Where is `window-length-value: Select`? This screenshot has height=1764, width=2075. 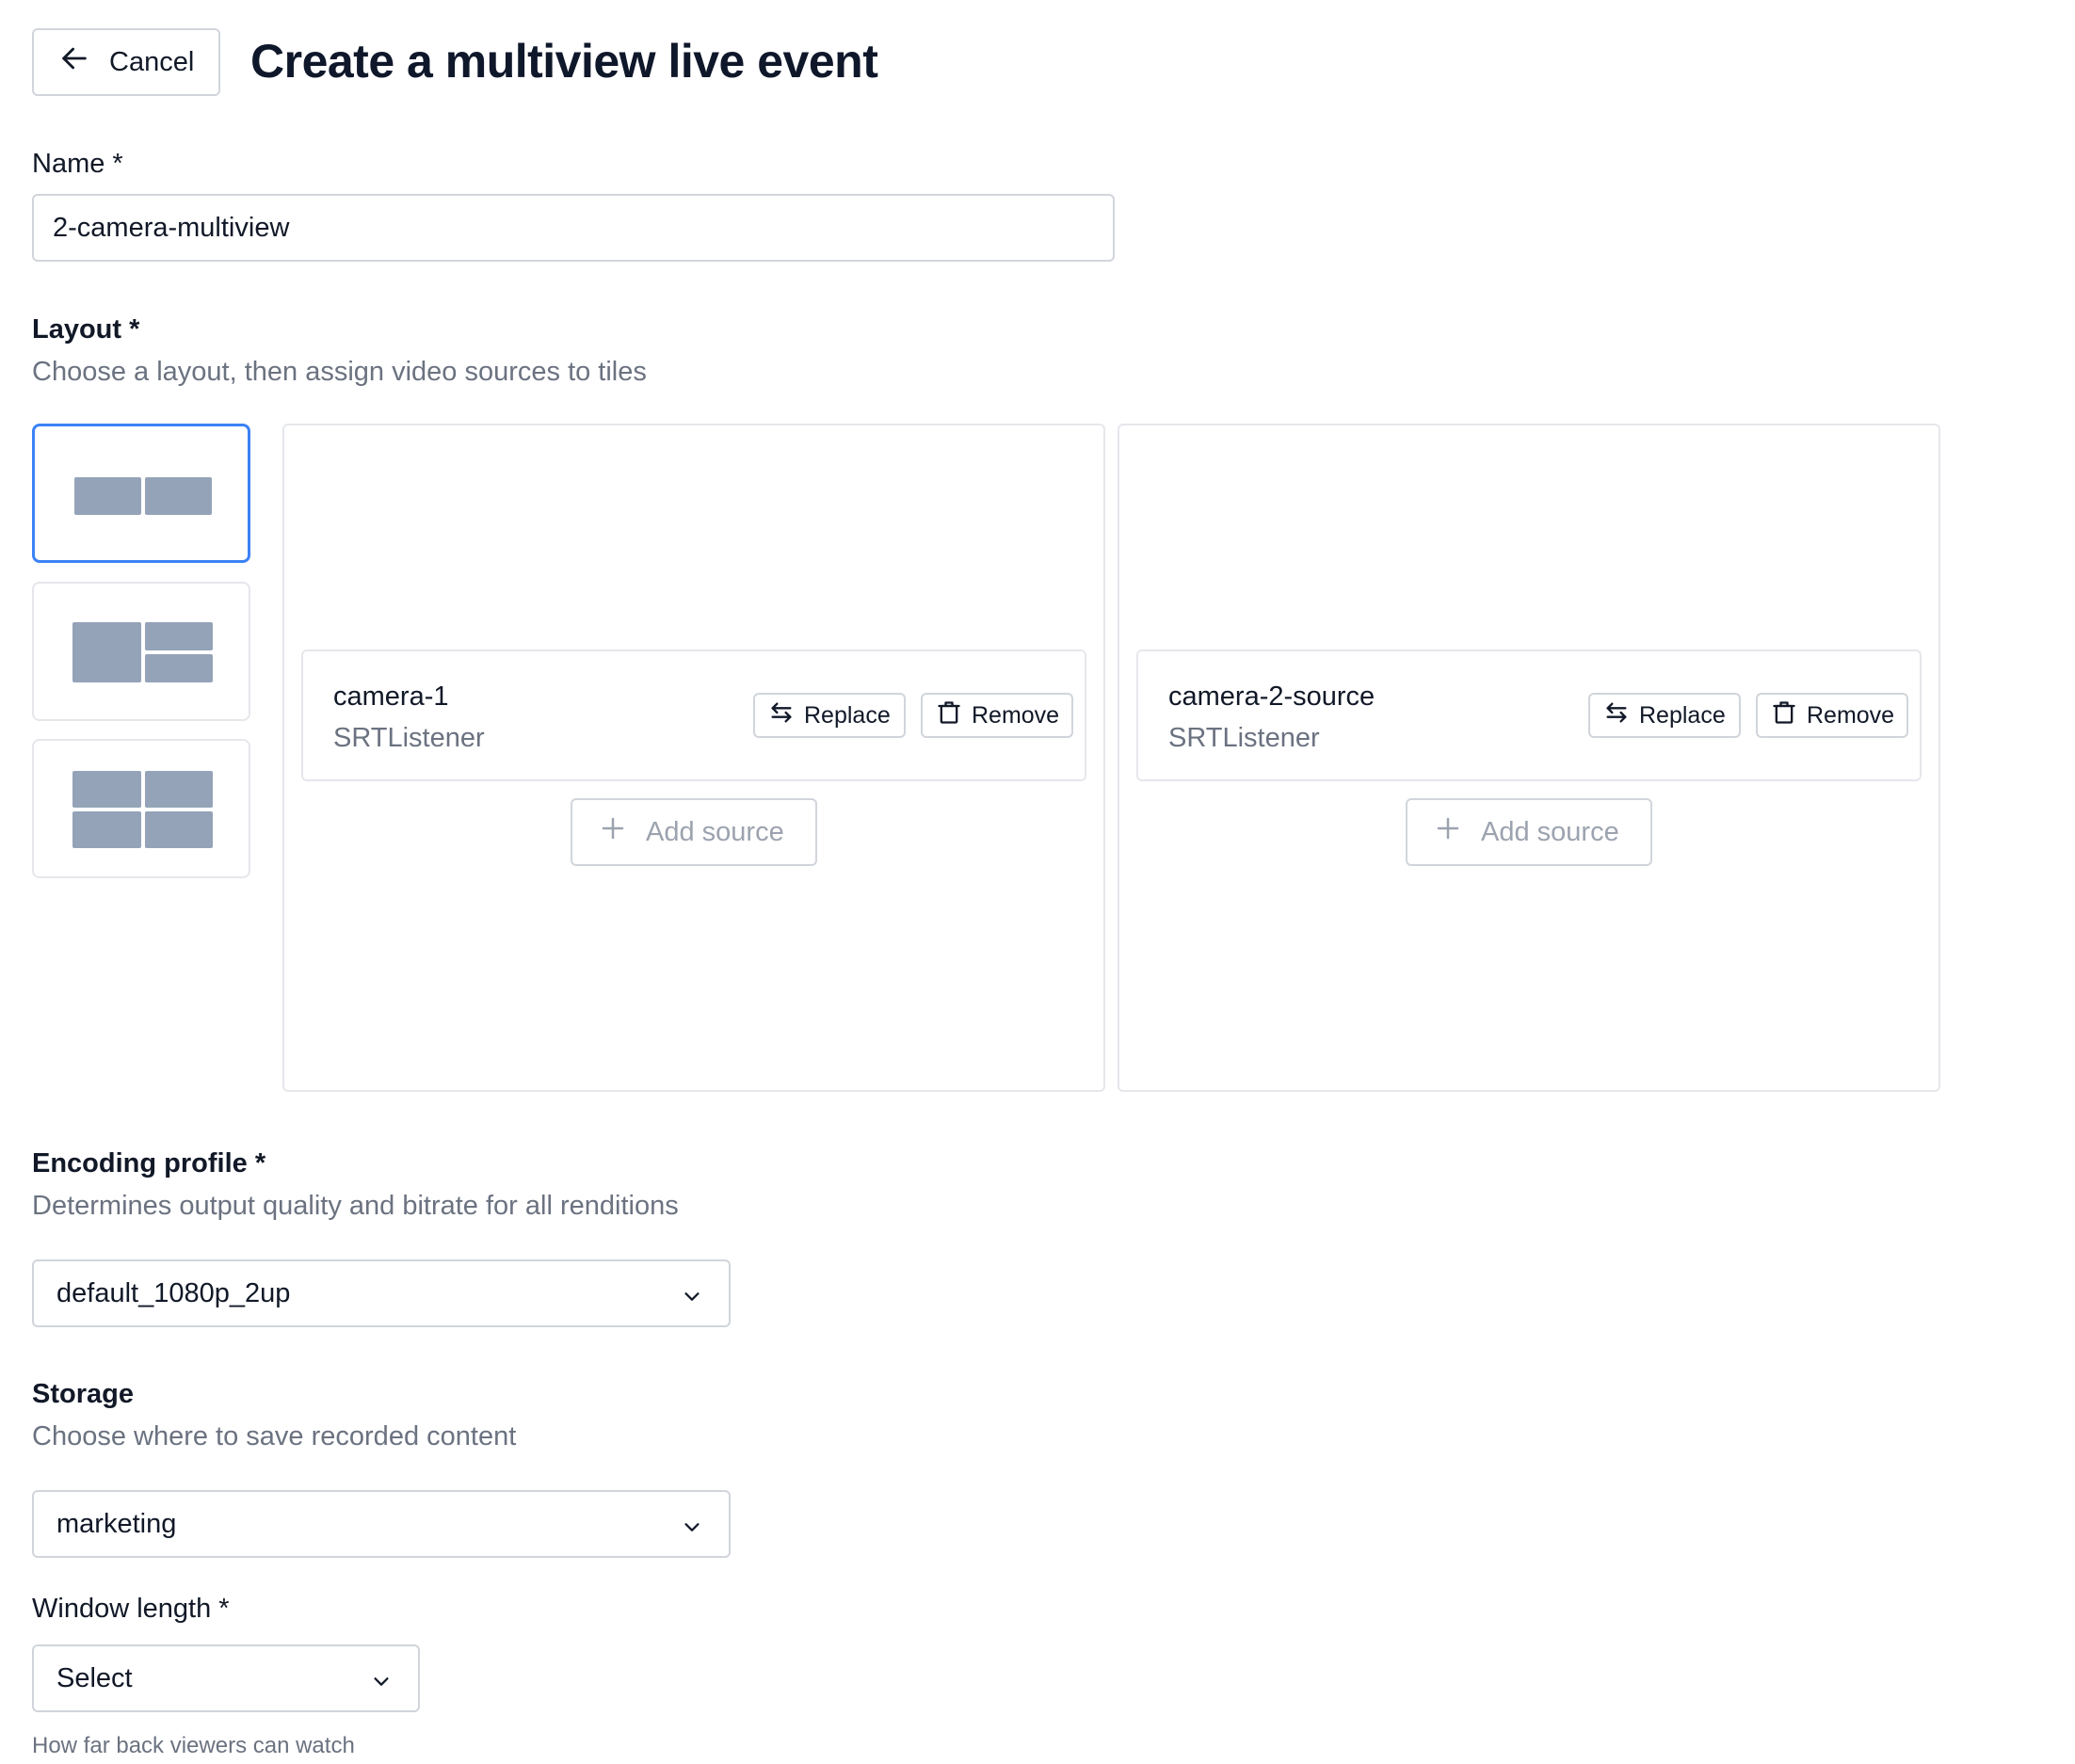
window-length-value: Select is located at coordinates (95, 1677).